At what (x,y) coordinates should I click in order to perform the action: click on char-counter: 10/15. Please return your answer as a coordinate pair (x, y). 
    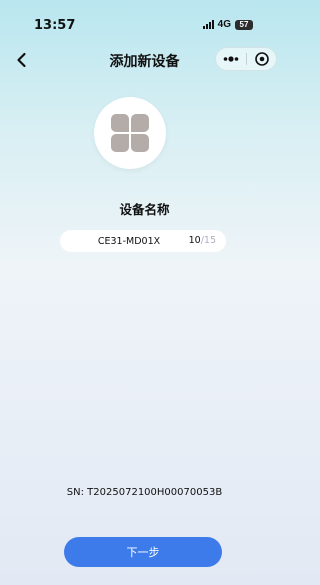
    Looking at the image, I should click on (202, 240).